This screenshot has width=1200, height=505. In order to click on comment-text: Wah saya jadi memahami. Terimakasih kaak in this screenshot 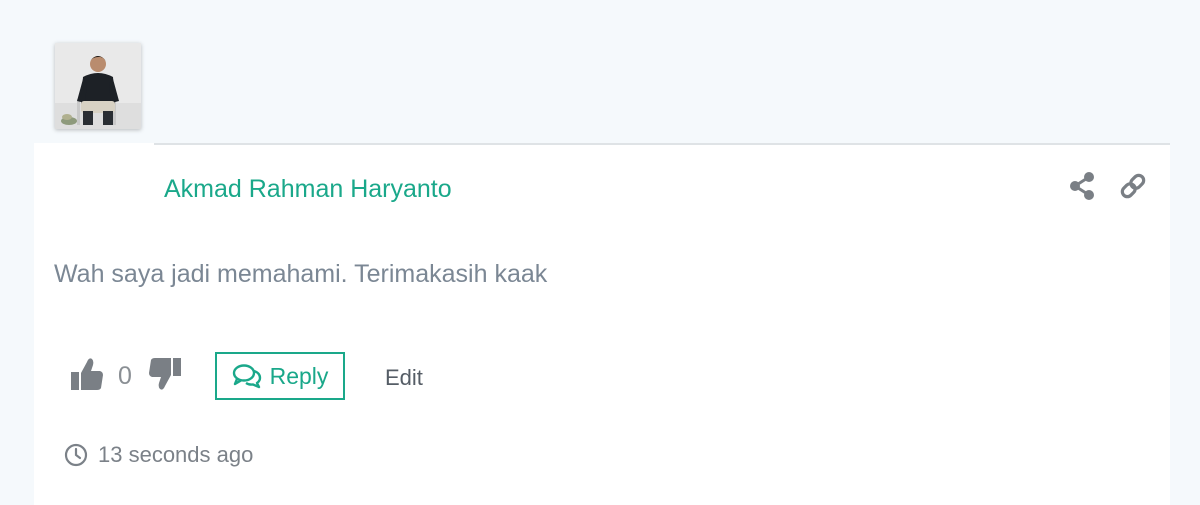, I will do `click(301, 274)`.